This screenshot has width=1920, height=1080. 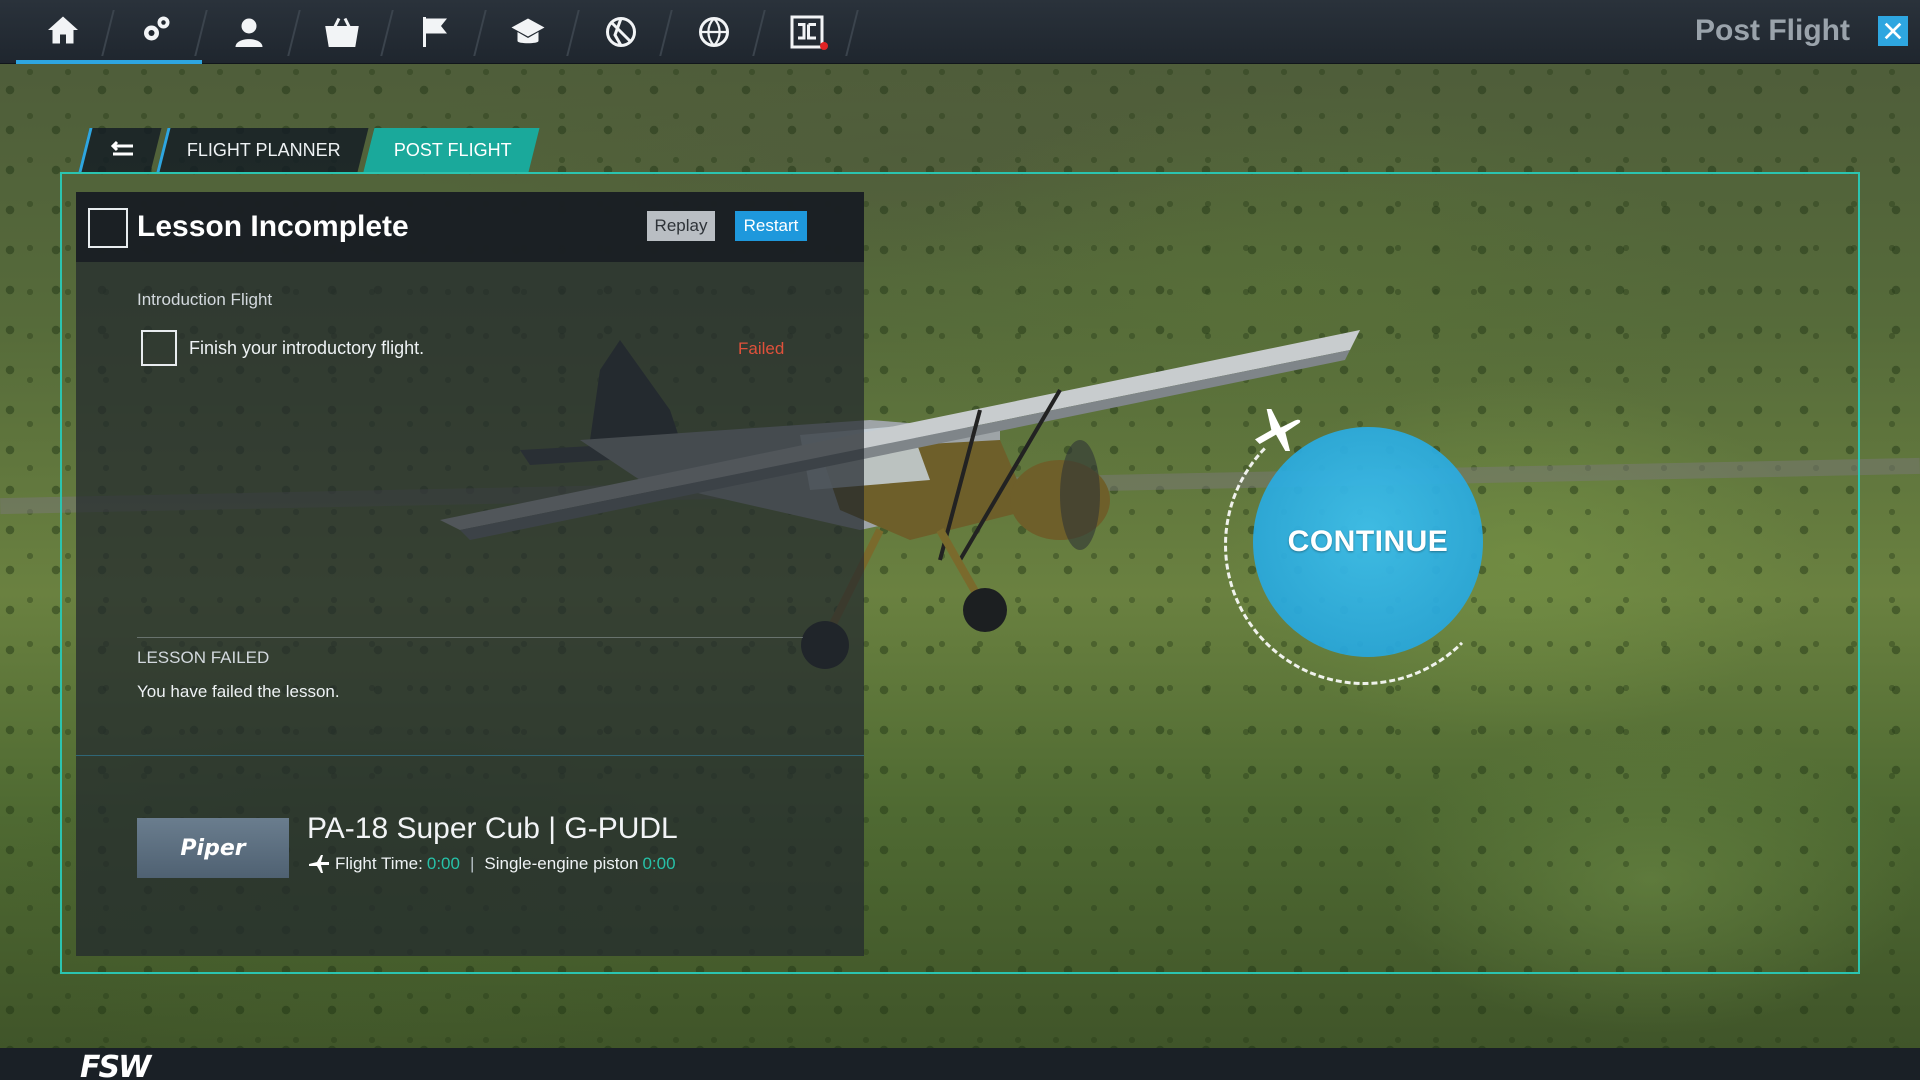 What do you see at coordinates (1772, 30) in the screenshot?
I see `window-title: Post Flight` at bounding box center [1772, 30].